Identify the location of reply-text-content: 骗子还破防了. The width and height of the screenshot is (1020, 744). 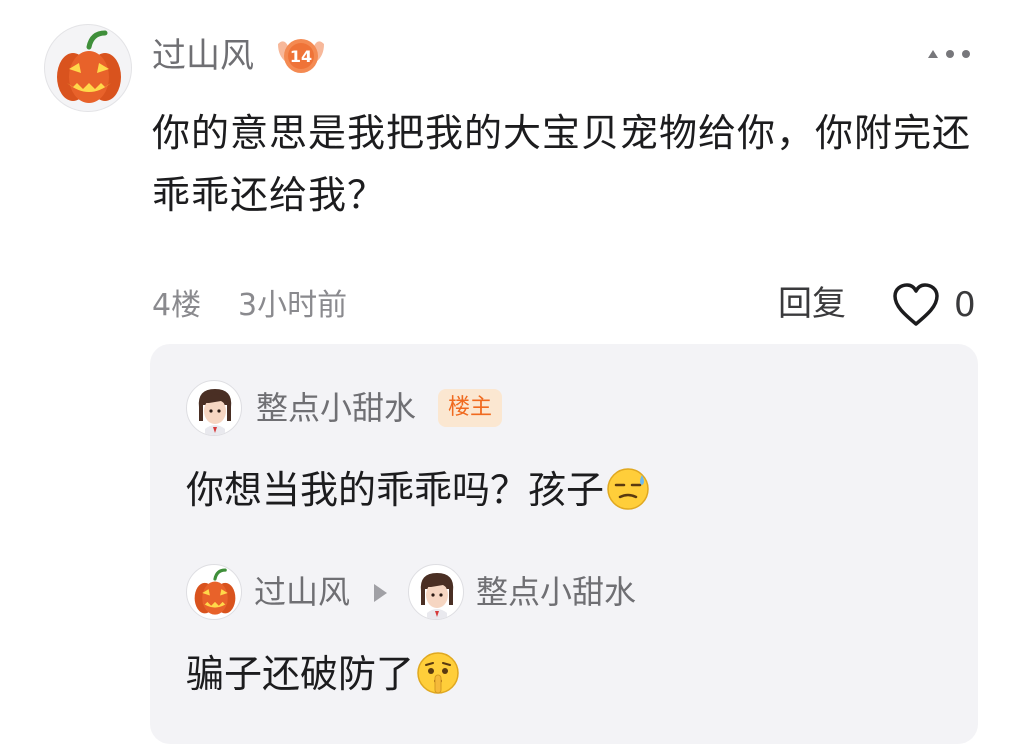
(300, 674).